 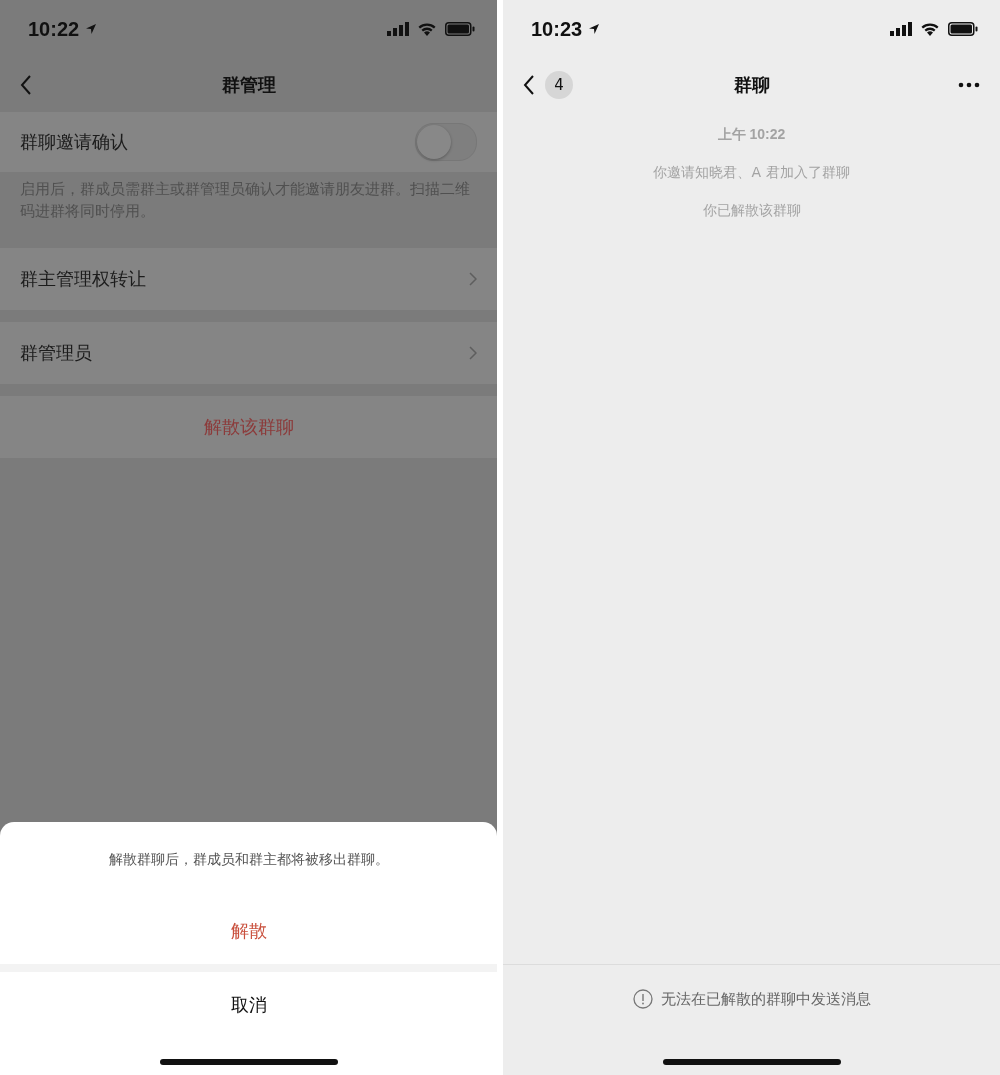 I want to click on more-icon, so click(x=969, y=85).